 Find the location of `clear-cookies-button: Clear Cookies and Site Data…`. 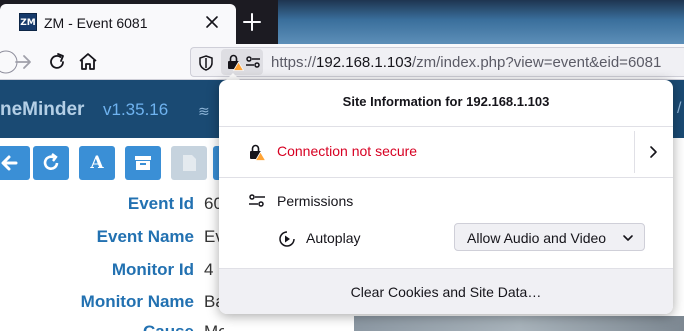

clear-cookies-button: Clear Cookies and Site Data… is located at coordinates (446, 291).